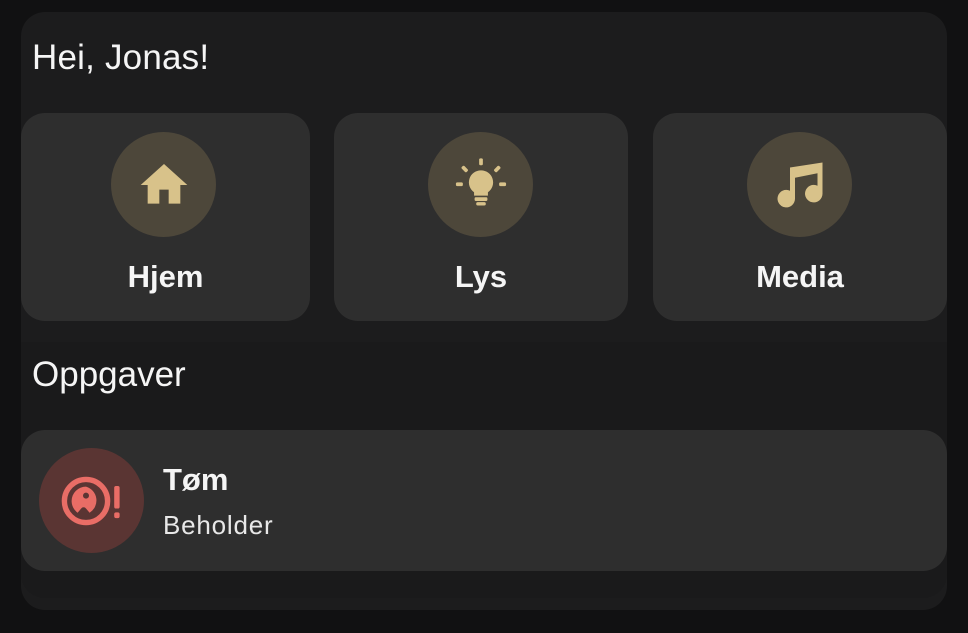 The image size is (968, 633). I want to click on robot-vacuum-alert-icon, so click(90, 500).